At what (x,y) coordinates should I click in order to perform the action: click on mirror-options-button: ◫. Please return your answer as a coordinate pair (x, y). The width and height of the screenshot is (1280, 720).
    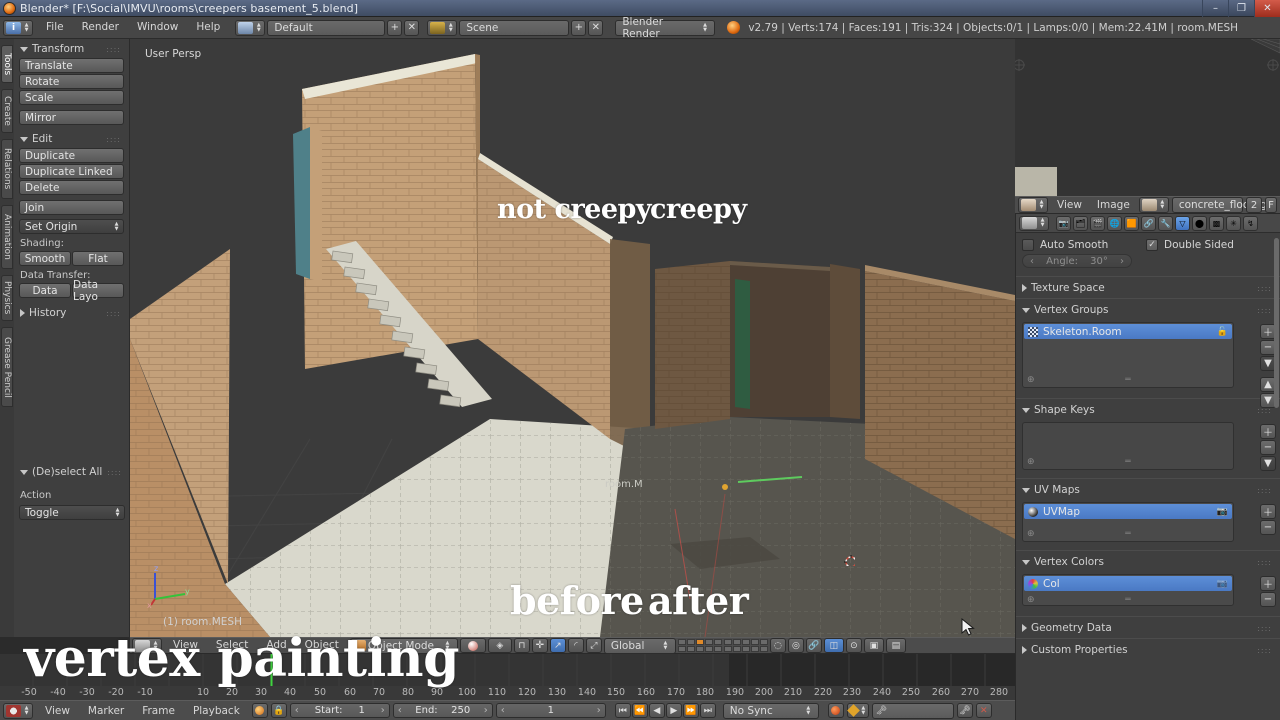
    Looking at the image, I should click on (833, 645).